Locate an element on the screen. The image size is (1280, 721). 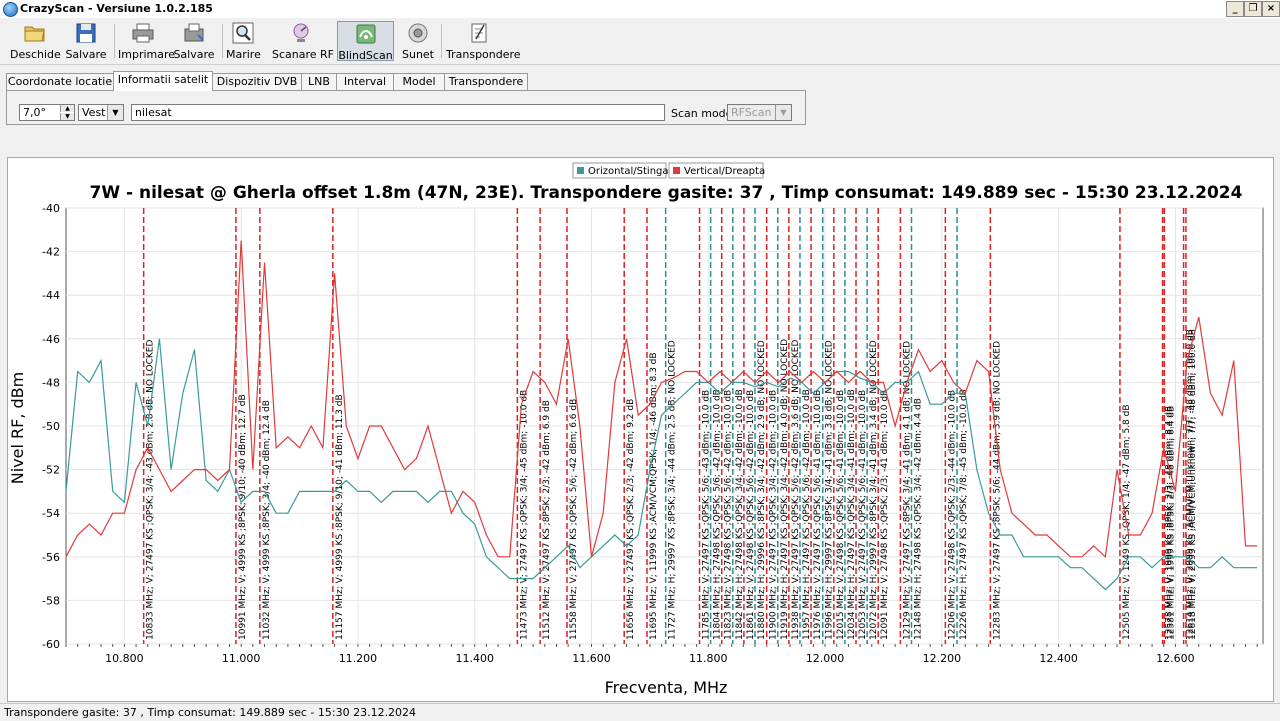
y-tick-label: -50 is located at coordinates (51, 426).